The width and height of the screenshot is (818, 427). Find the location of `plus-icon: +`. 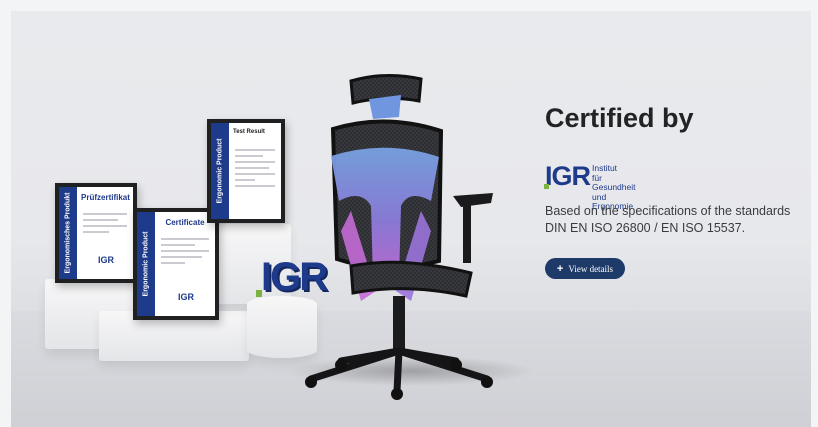

plus-icon: + is located at coordinates (560, 268).